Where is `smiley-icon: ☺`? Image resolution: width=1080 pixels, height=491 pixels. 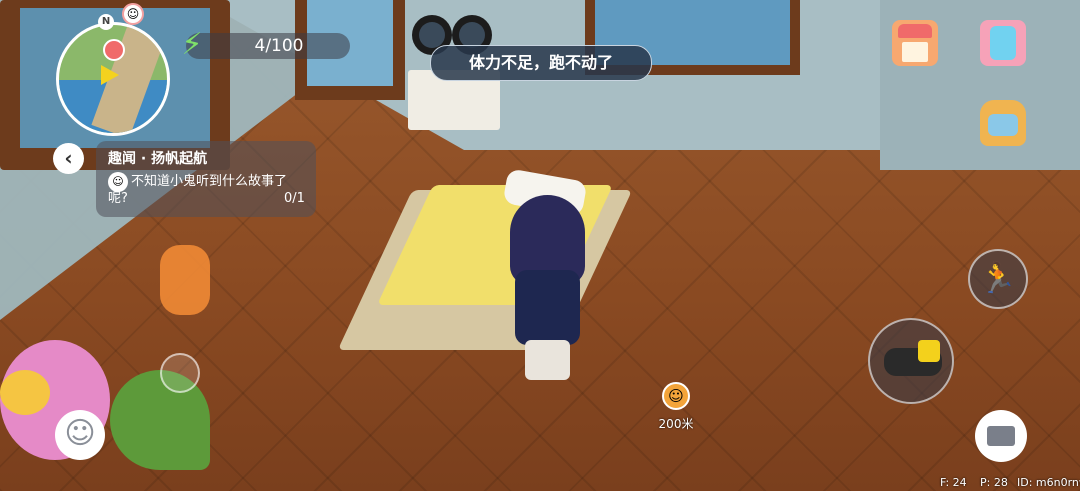
smiley-icon: ☺ is located at coordinates (80, 433).